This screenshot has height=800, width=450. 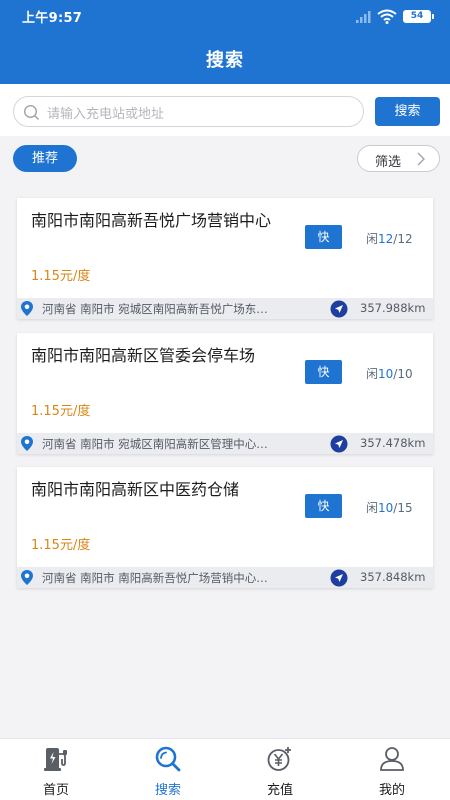 I want to click on availability: 闲12/12, so click(x=389, y=238).